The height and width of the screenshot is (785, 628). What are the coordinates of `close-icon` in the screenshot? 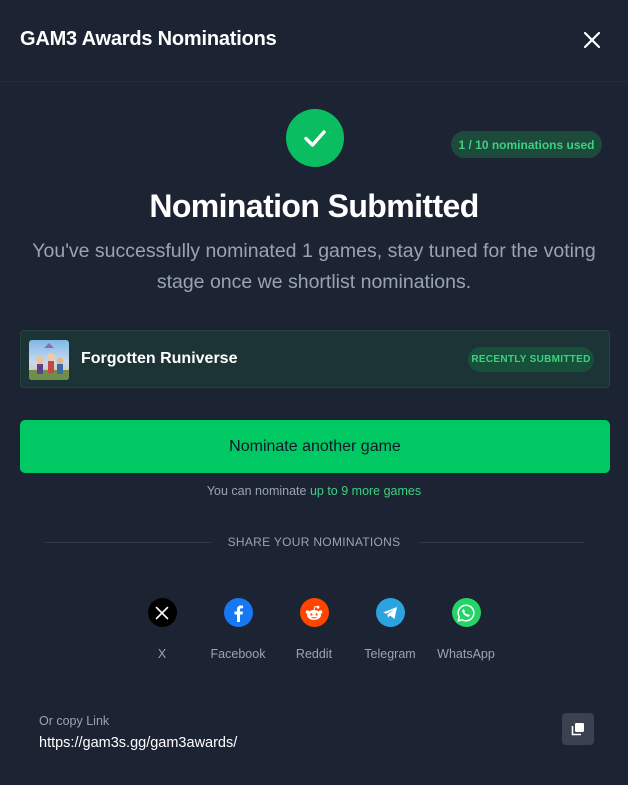 It's located at (592, 40).